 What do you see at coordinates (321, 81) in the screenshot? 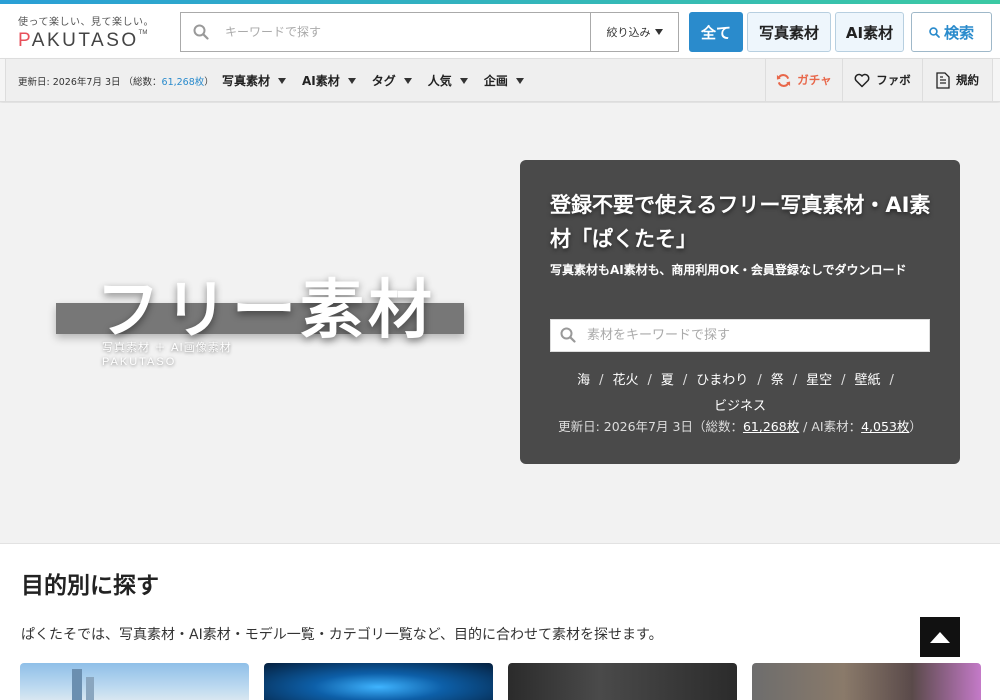
I see `nav-item-label: AI素材` at bounding box center [321, 81].